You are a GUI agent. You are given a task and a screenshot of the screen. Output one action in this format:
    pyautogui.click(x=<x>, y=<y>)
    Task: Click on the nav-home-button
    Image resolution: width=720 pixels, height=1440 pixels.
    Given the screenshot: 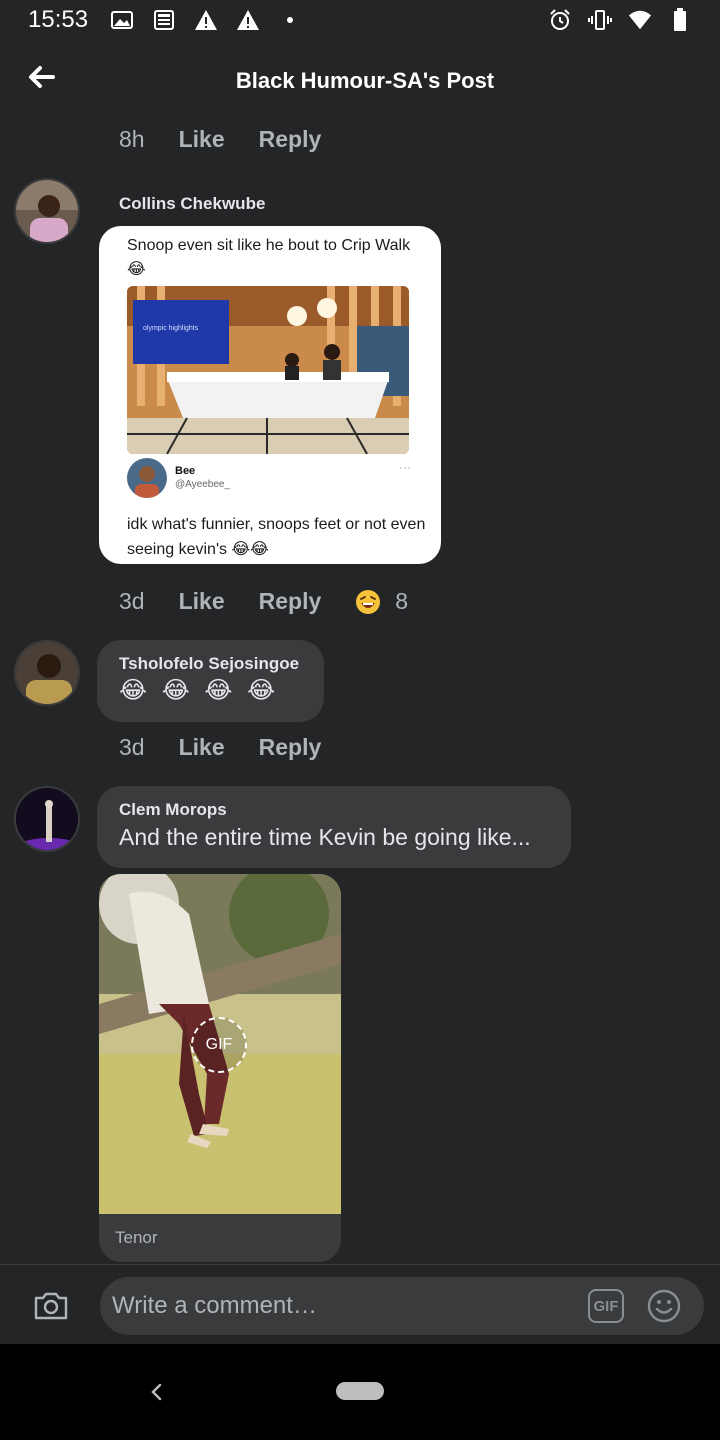 What is the action you would take?
    pyautogui.click(x=360, y=1391)
    